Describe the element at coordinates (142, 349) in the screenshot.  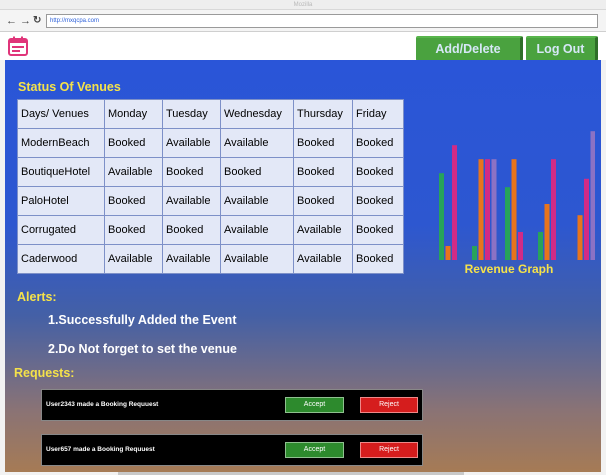
I see `alert-item: 2.Do Not forget to set the venue` at that location.